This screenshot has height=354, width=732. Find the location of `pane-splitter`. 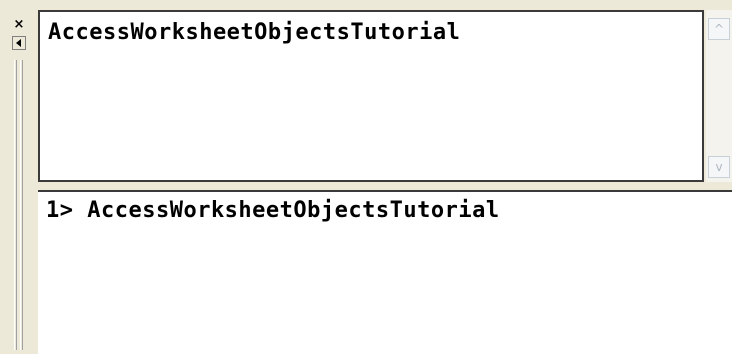

pane-splitter is located at coordinates (385, 186).